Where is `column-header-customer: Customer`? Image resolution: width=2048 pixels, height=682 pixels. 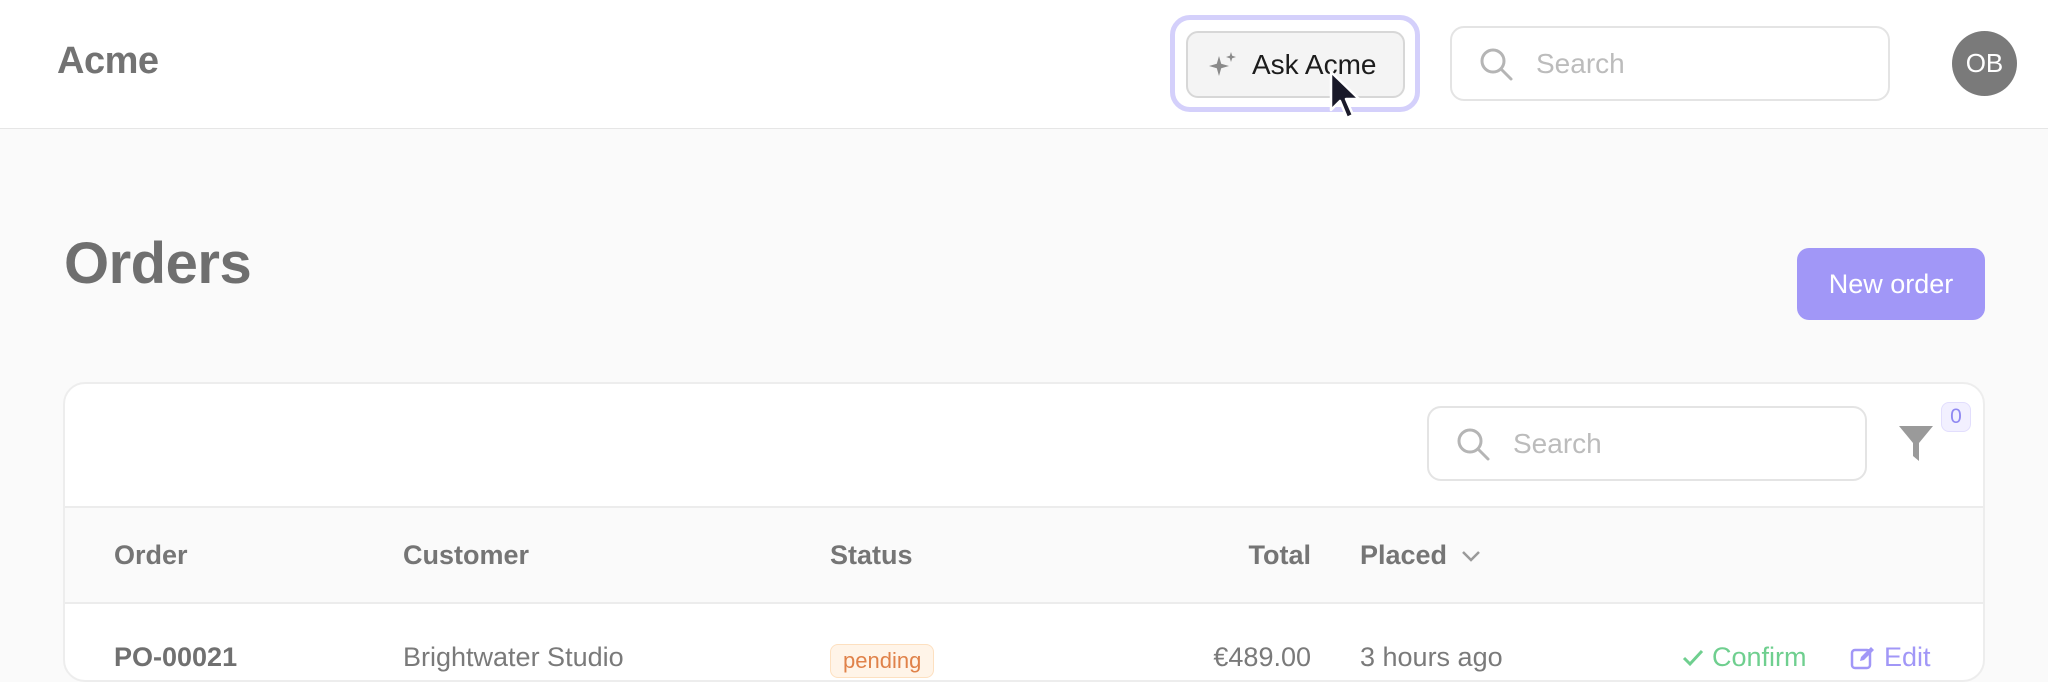 column-header-customer: Customer is located at coordinates (466, 555).